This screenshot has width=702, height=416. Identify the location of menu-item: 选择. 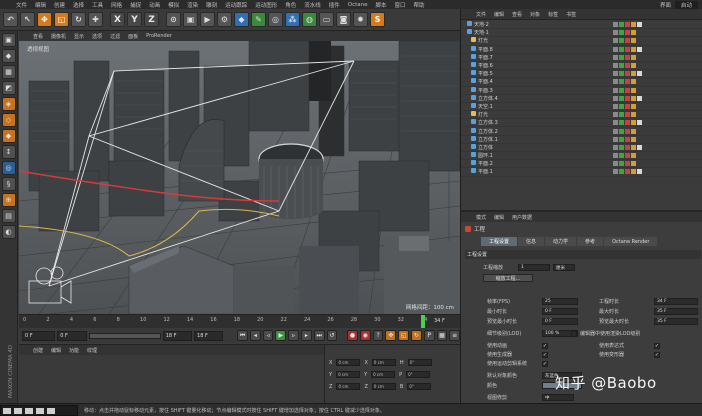
(78, 5).